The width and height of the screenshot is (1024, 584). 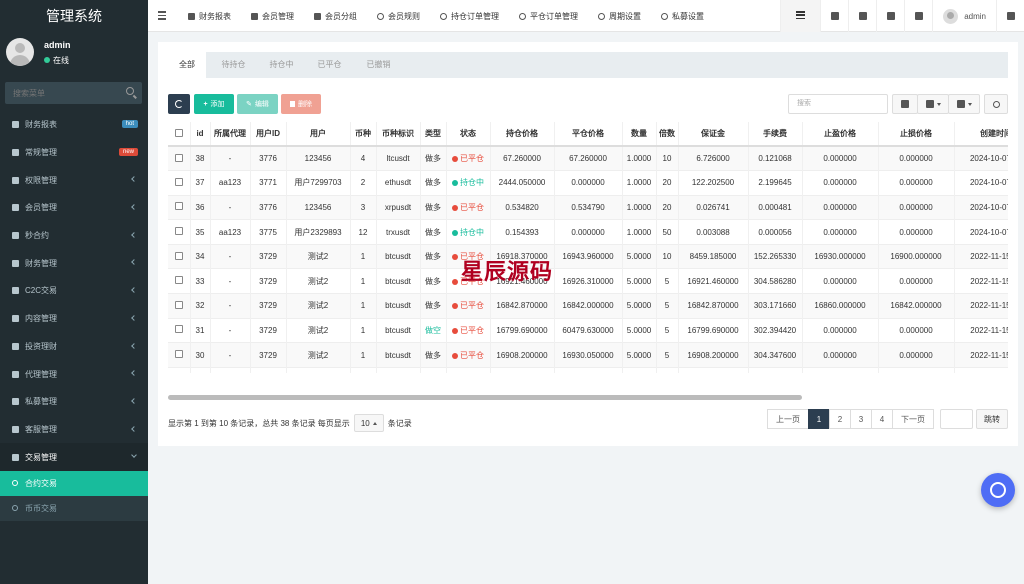 I want to click on column-header: 数量, so click(x=639, y=134).